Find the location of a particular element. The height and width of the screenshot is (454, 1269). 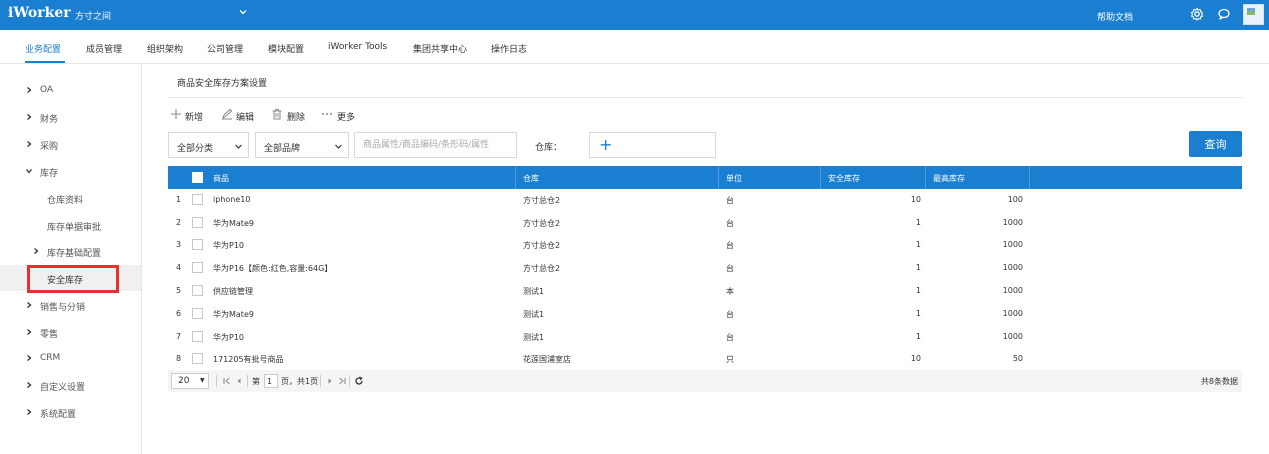

sidebar-item-inventory: 库存 is located at coordinates (70, 171).